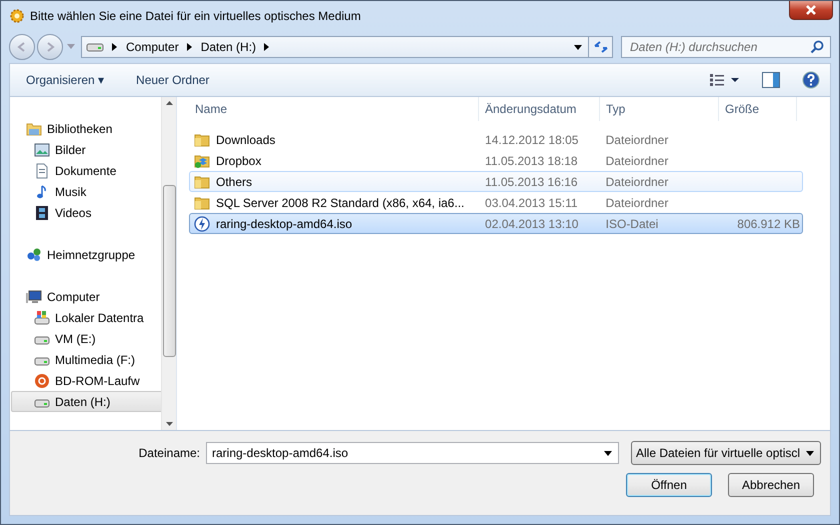  What do you see at coordinates (169, 453) in the screenshot?
I see `field-label: Dateiname:` at bounding box center [169, 453].